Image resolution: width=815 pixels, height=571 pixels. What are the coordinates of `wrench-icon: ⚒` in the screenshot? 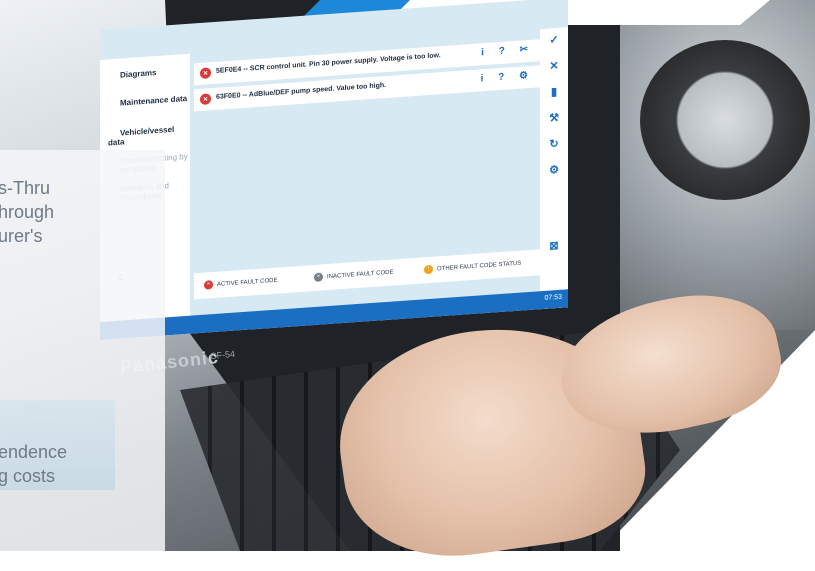 It's located at (554, 118).